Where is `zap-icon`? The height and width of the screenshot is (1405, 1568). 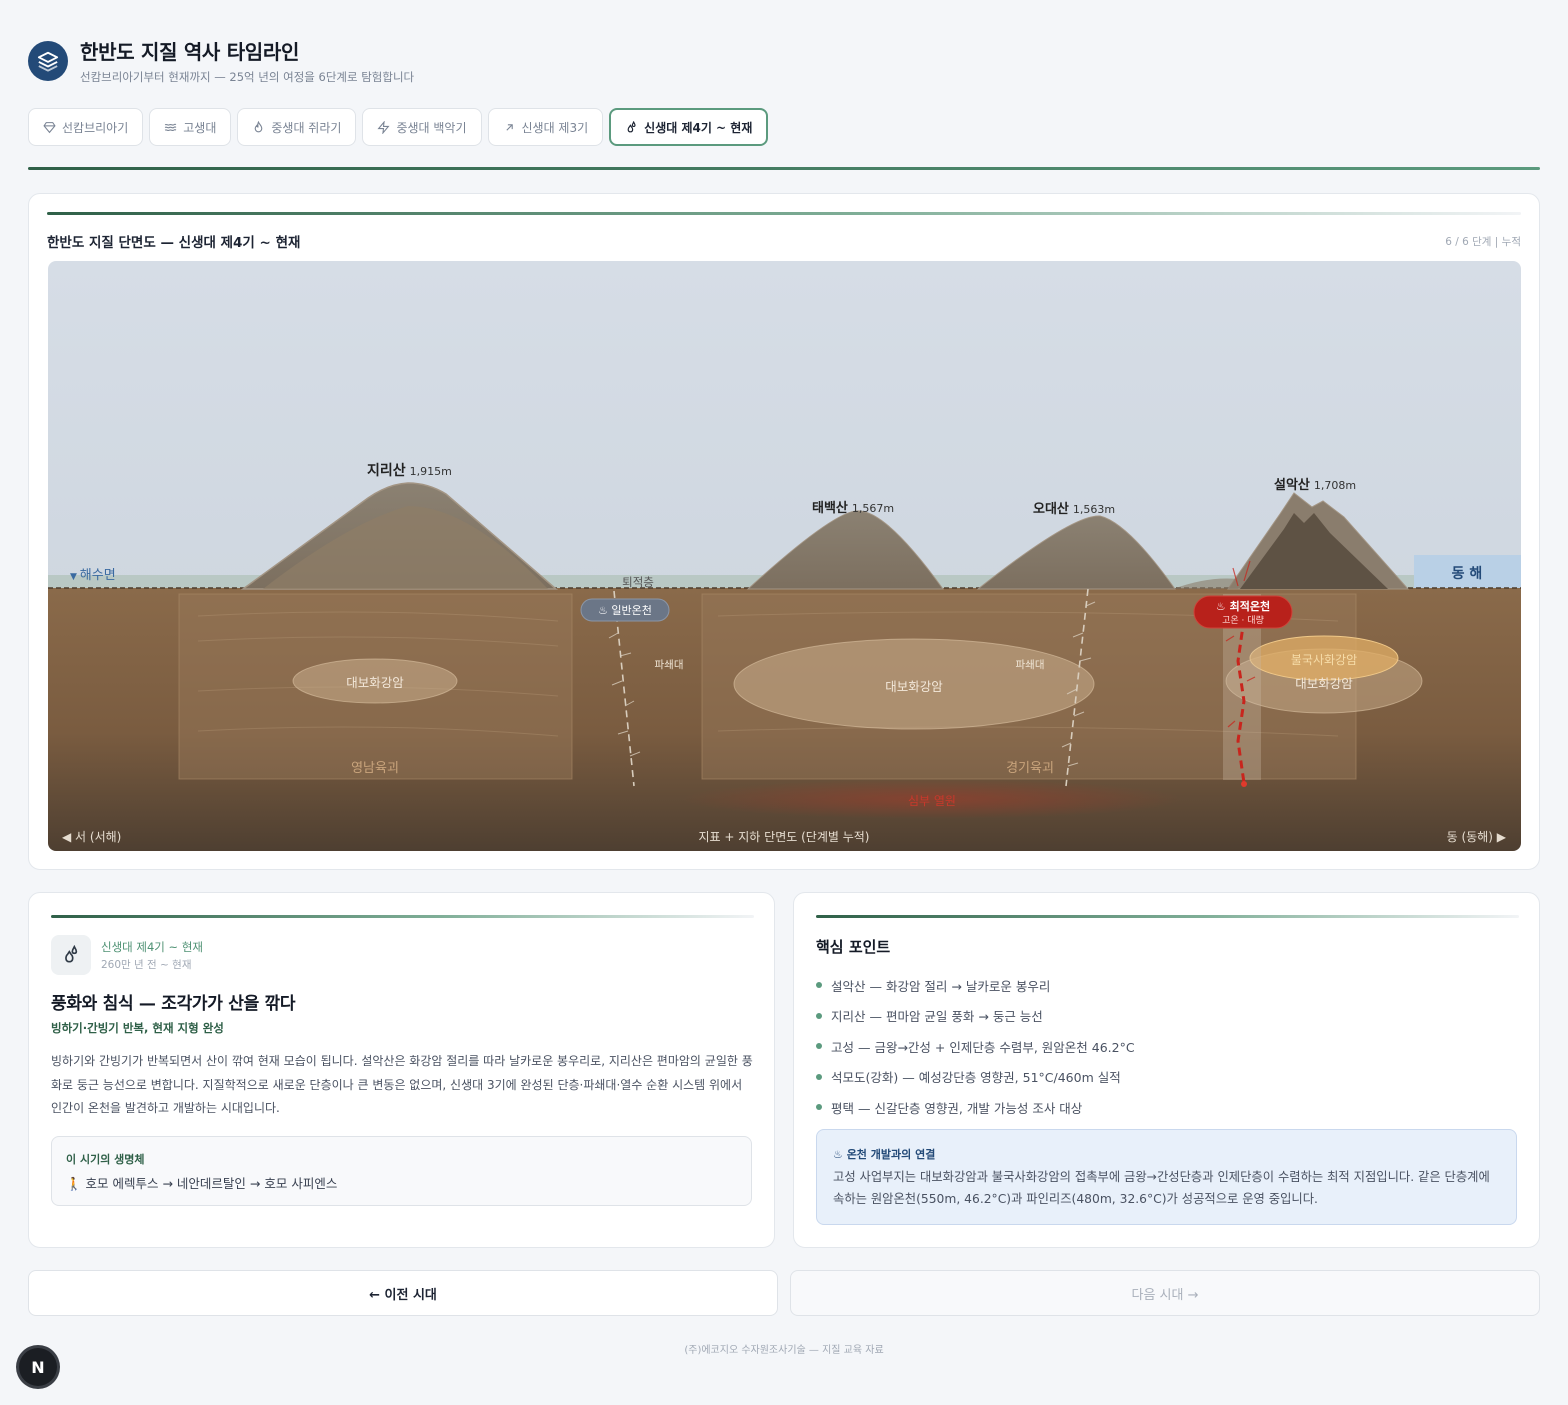
zap-icon is located at coordinates (383, 127).